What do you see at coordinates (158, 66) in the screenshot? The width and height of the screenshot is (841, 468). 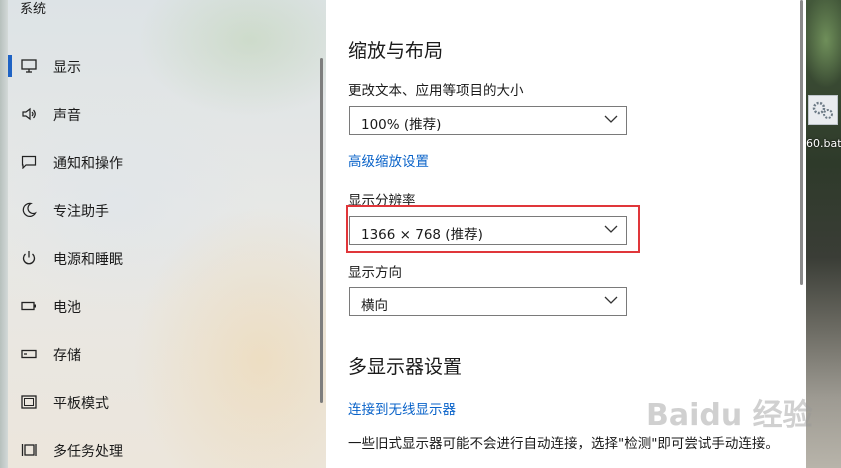 I see `sidebar-item-display: 显示` at bounding box center [158, 66].